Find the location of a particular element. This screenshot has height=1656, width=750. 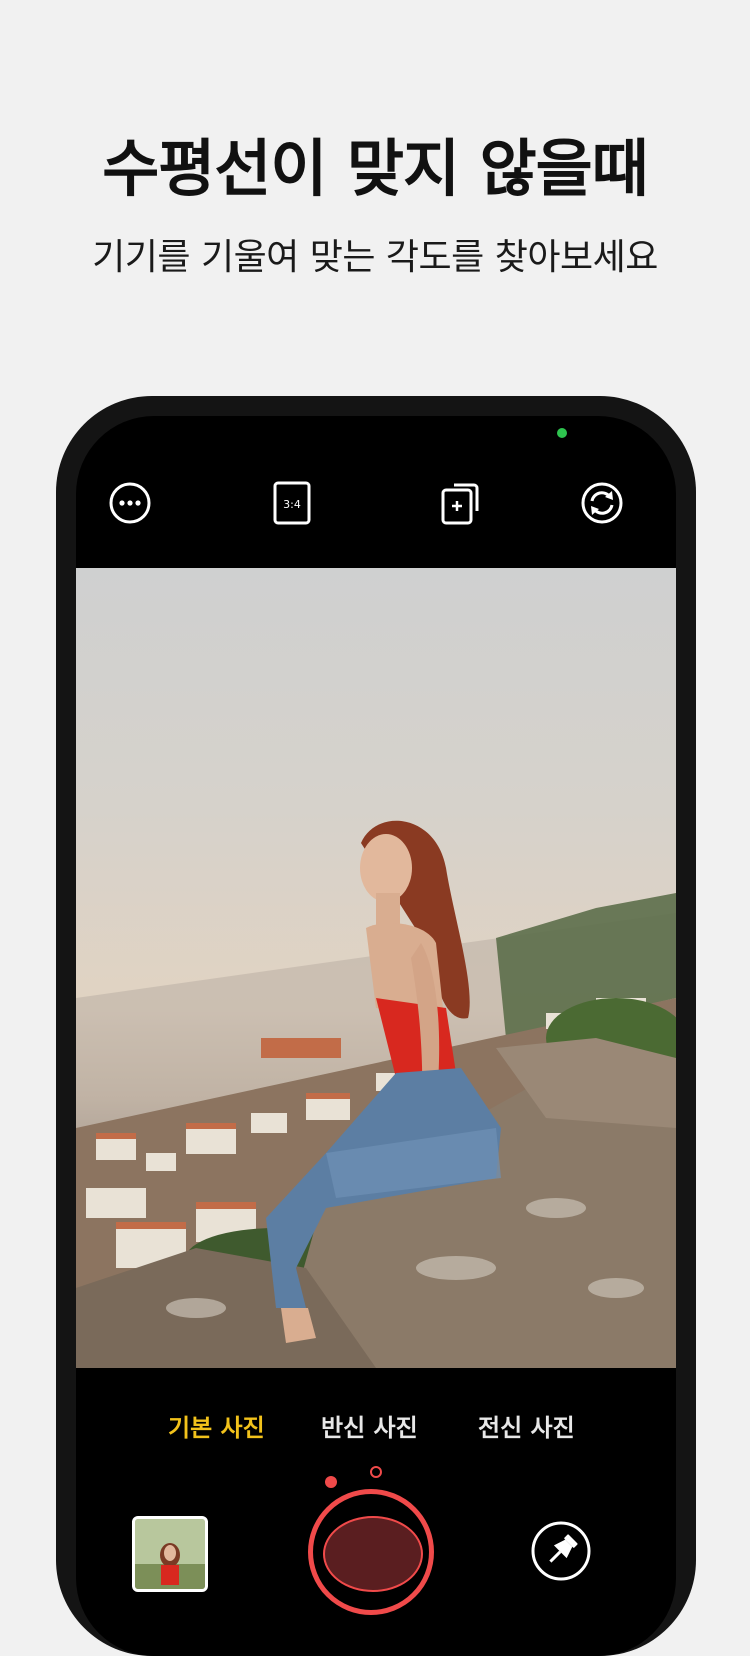

gallery-thumbnail-image is located at coordinates (170, 1554).